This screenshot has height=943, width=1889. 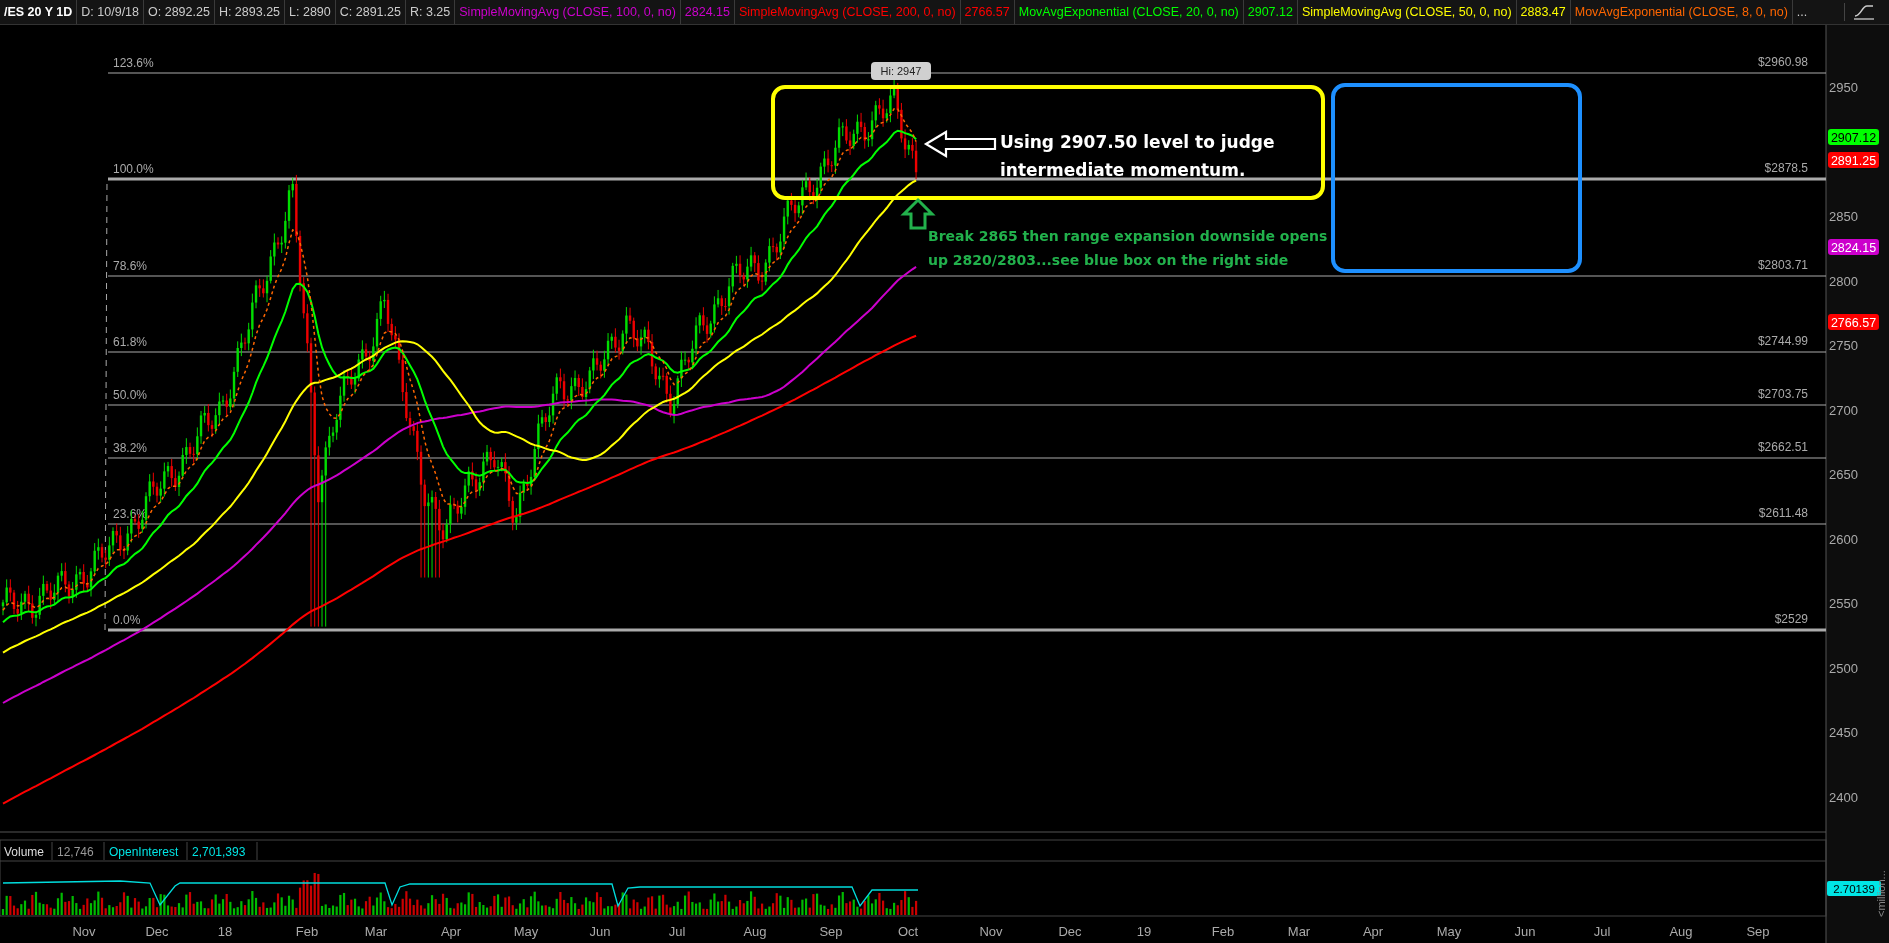 I want to click on quote-field: C: 2891.25, so click(x=370, y=12).